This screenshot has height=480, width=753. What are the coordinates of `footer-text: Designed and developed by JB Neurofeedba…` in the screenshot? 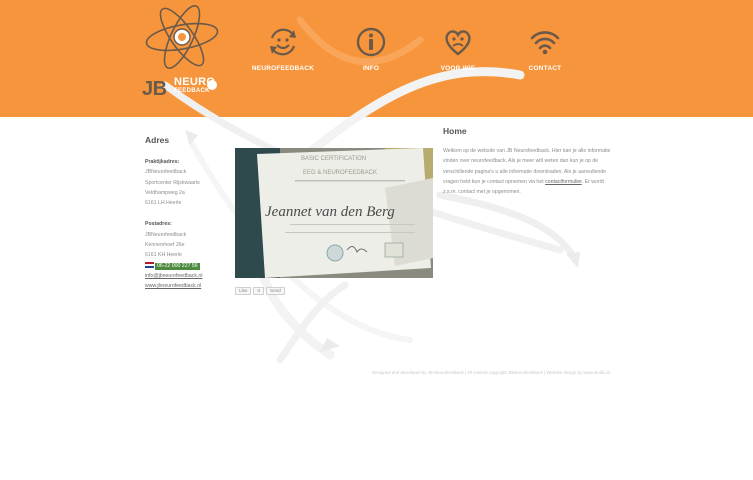 It's located at (491, 372).